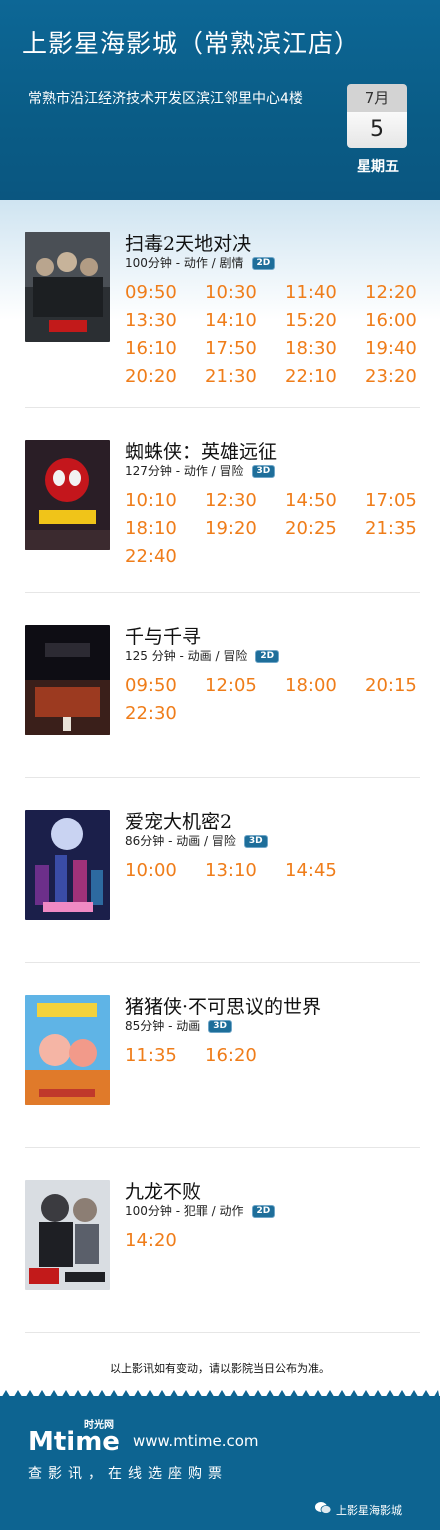 The width and height of the screenshot is (440, 1530). What do you see at coordinates (151, 320) in the screenshot?
I see `showtime: 13:30` at bounding box center [151, 320].